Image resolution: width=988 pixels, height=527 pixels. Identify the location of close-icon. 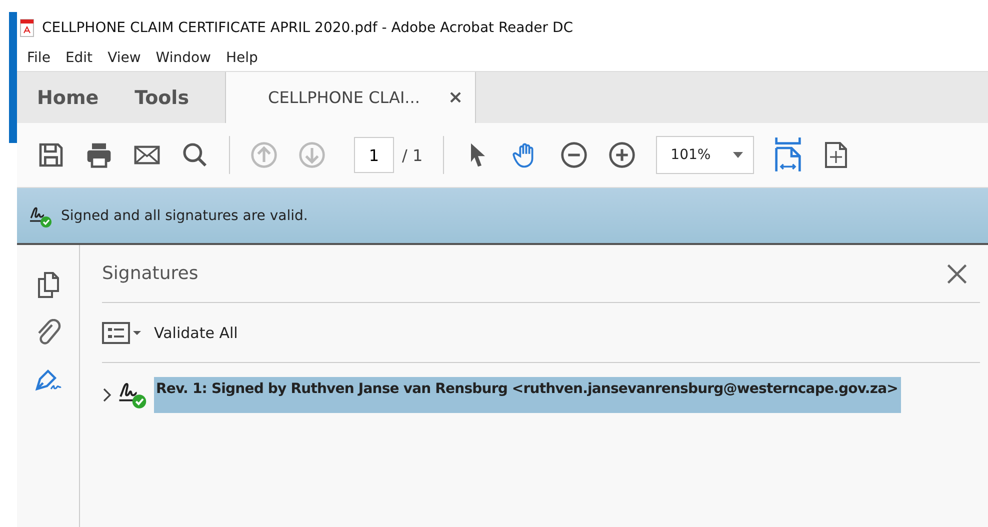
(957, 273).